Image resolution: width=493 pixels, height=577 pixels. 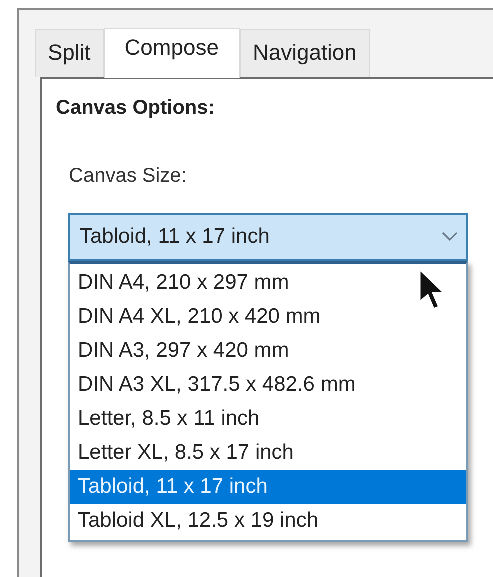 I want to click on field-label: Canvas Size:, so click(x=128, y=176).